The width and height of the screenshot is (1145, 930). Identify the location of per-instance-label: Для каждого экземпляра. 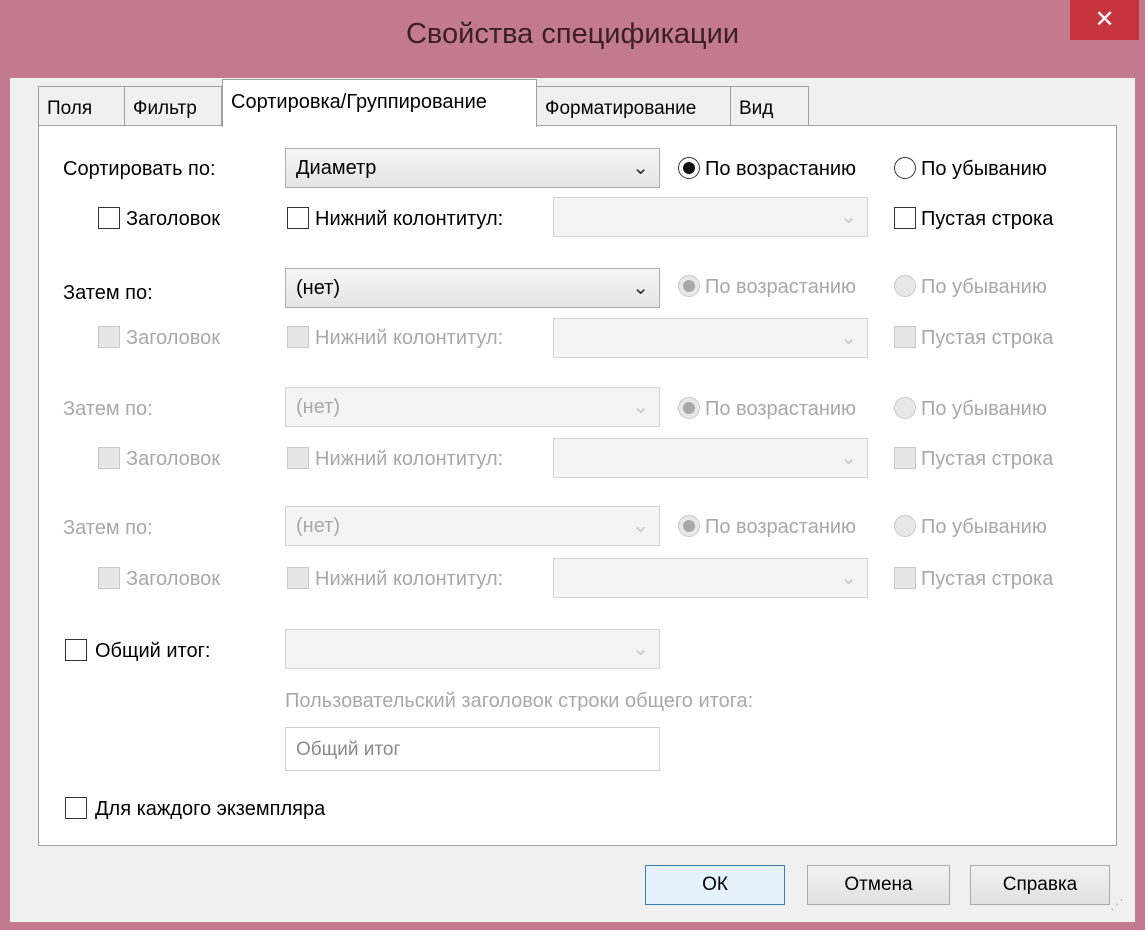
(210, 809).